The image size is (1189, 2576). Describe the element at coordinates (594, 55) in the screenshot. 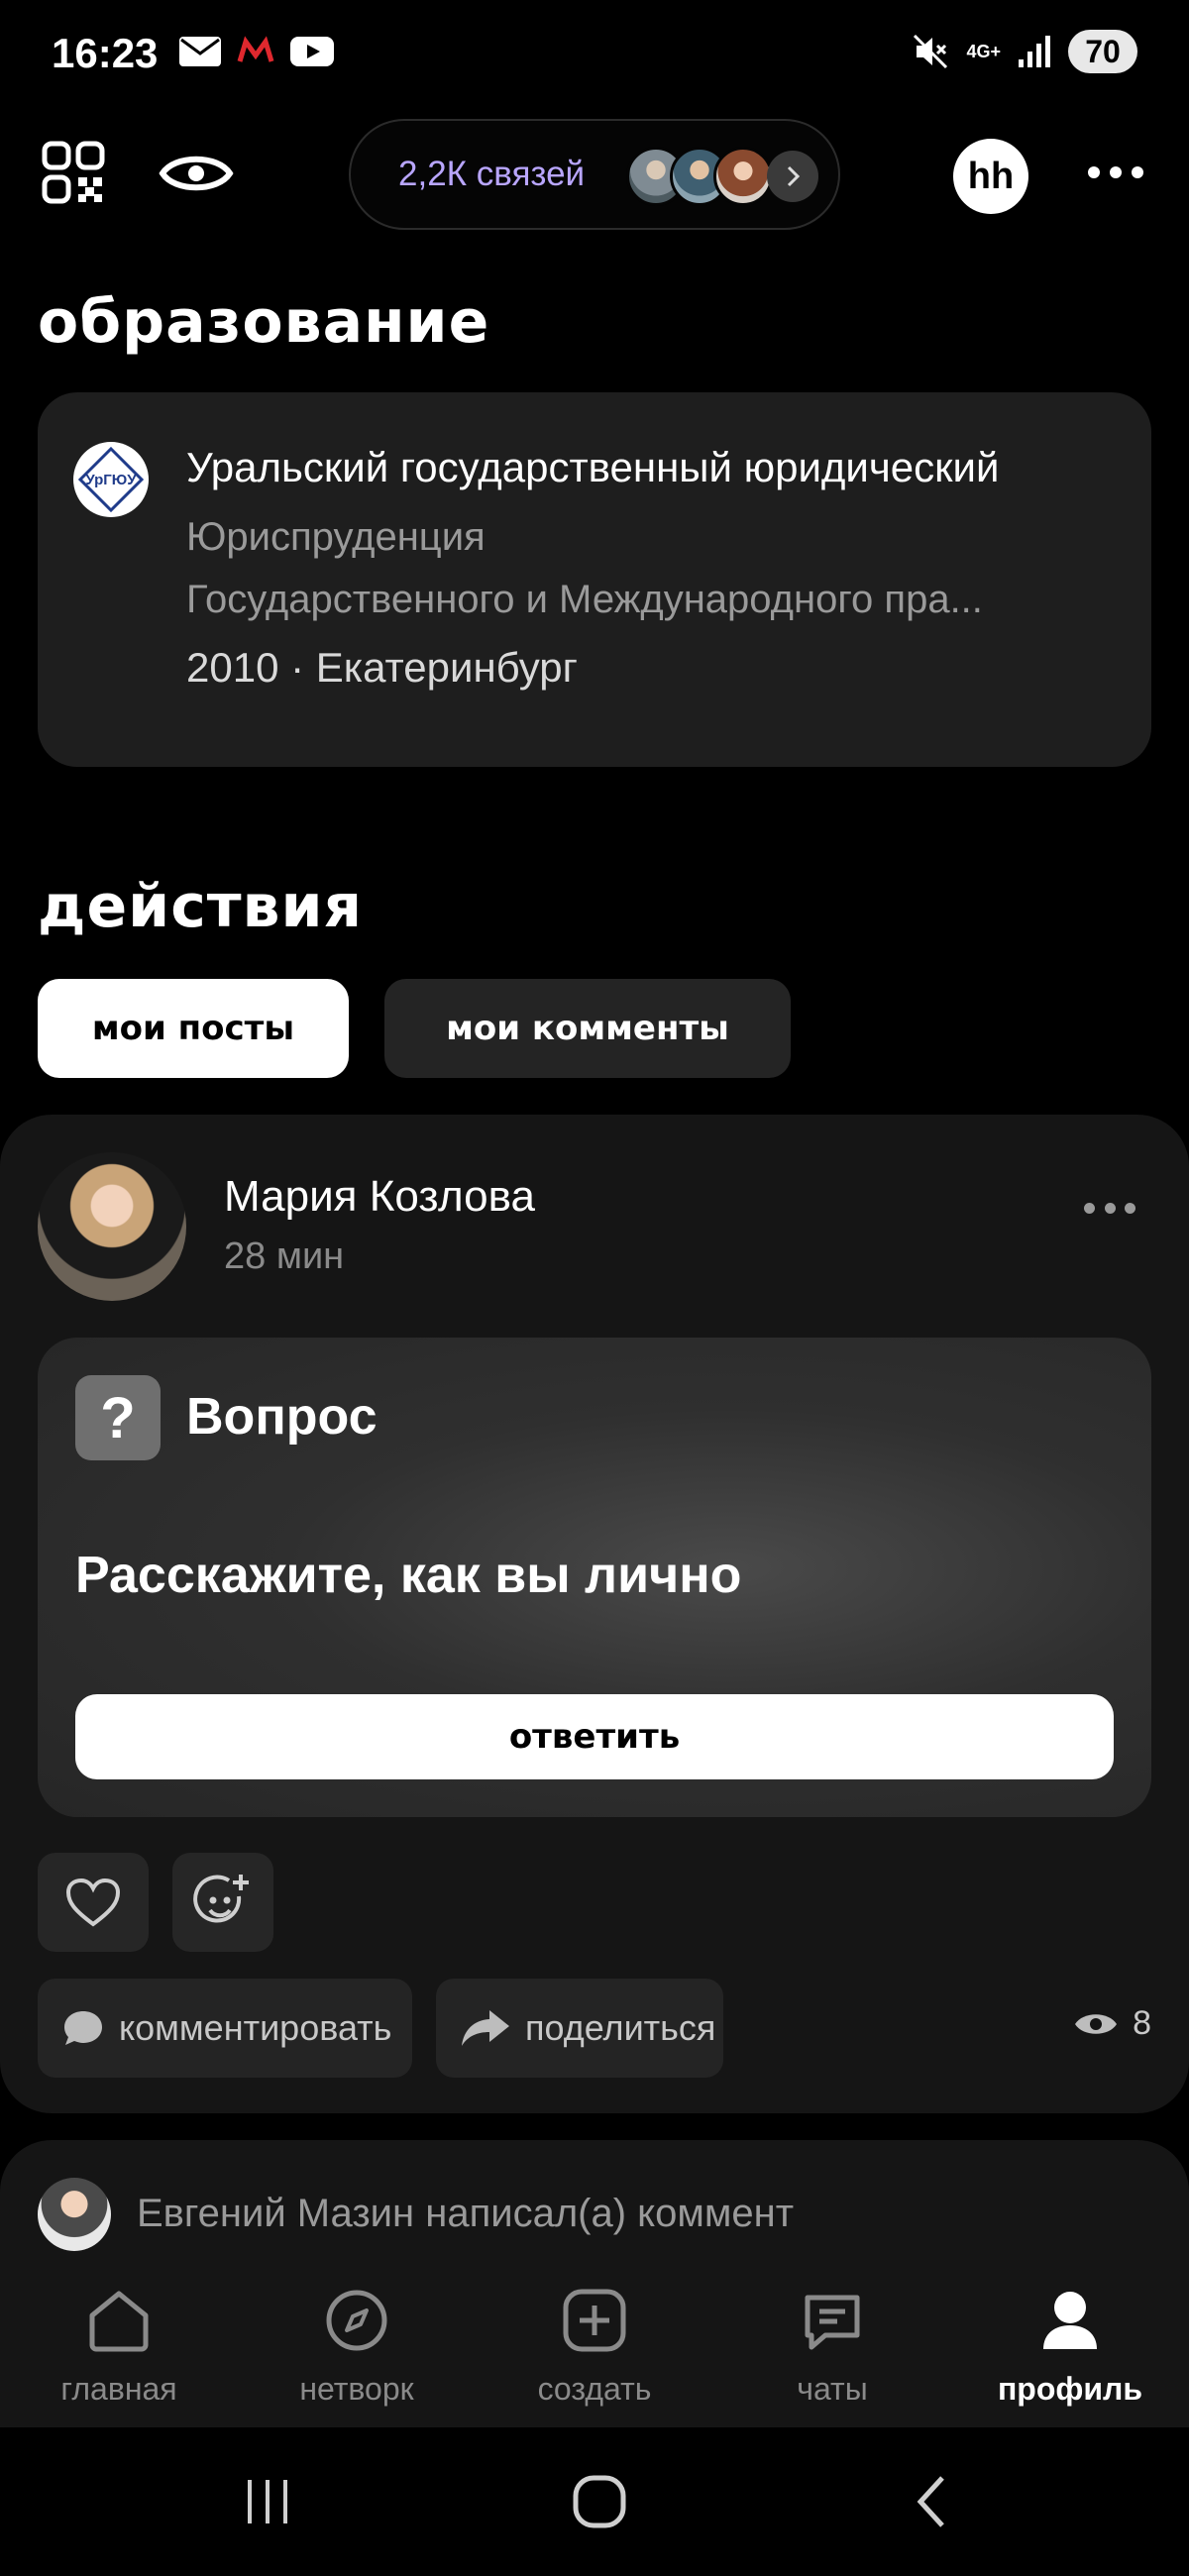

I see `status-bar: 16:23 4G+ 70` at that location.